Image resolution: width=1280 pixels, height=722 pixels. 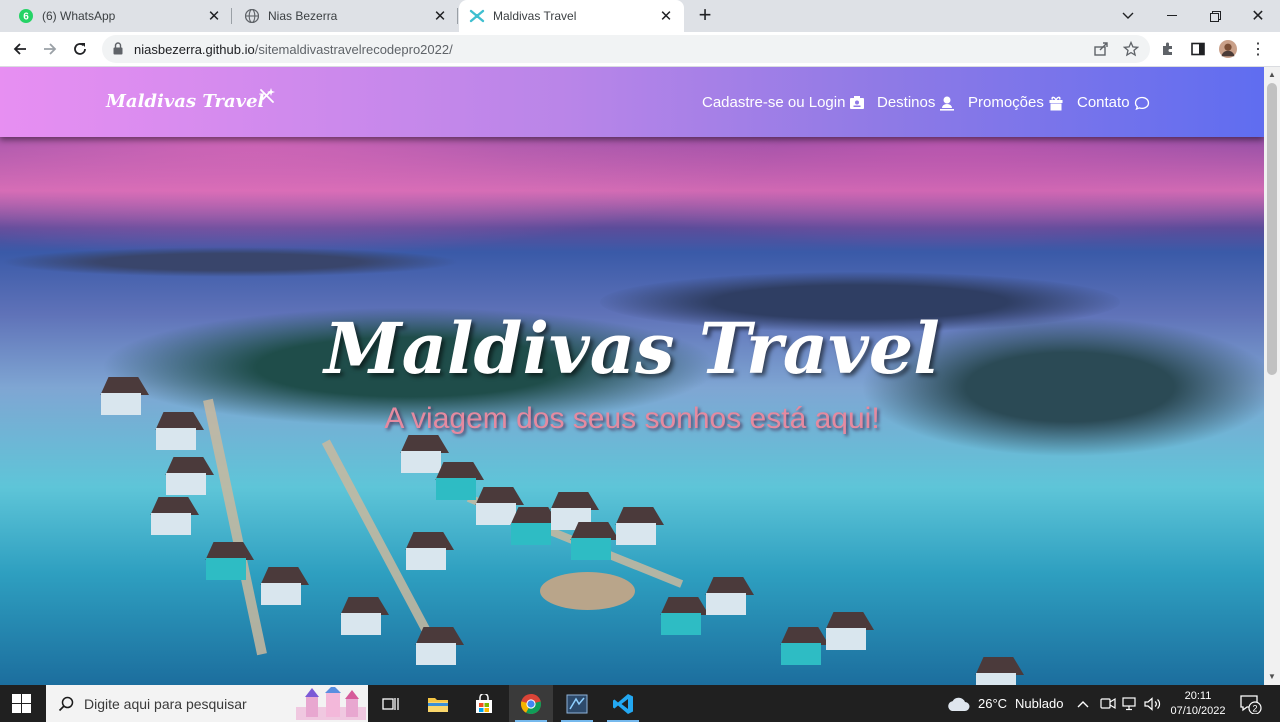 I want to click on taskbar-search-box: Digite aqui para pesquisar, so click(x=207, y=703).